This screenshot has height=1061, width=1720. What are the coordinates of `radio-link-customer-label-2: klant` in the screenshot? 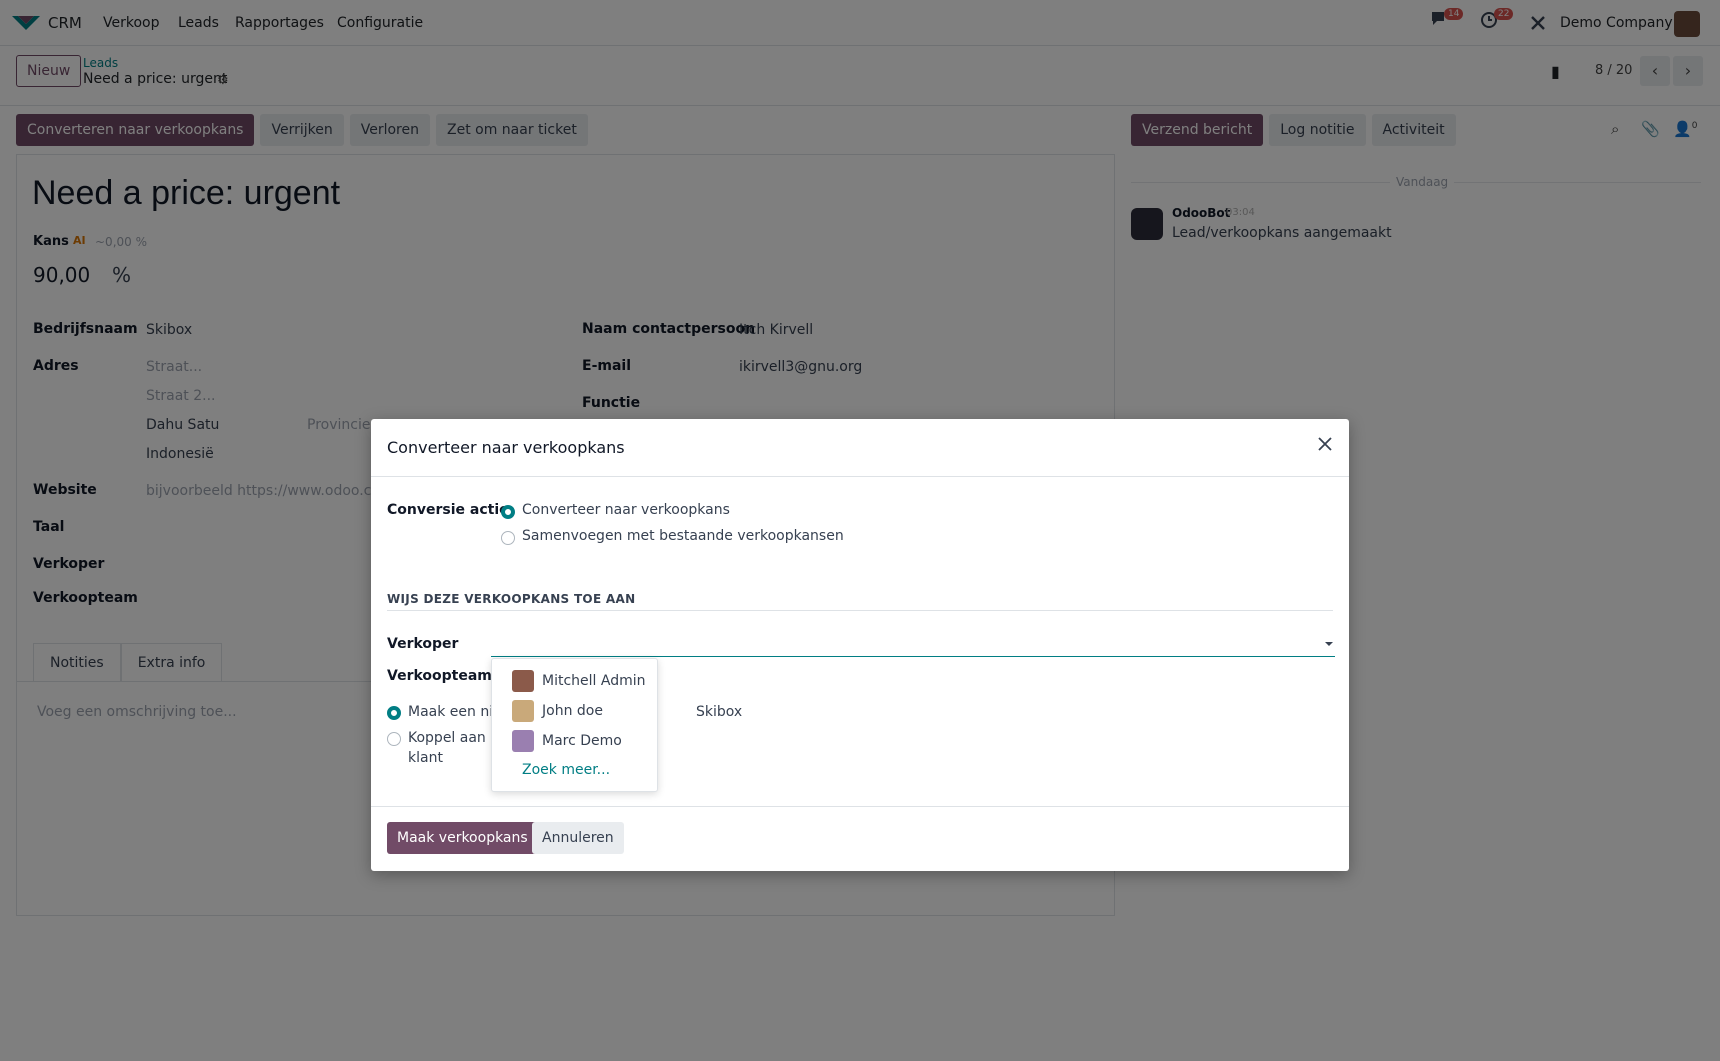 It's located at (425, 758).